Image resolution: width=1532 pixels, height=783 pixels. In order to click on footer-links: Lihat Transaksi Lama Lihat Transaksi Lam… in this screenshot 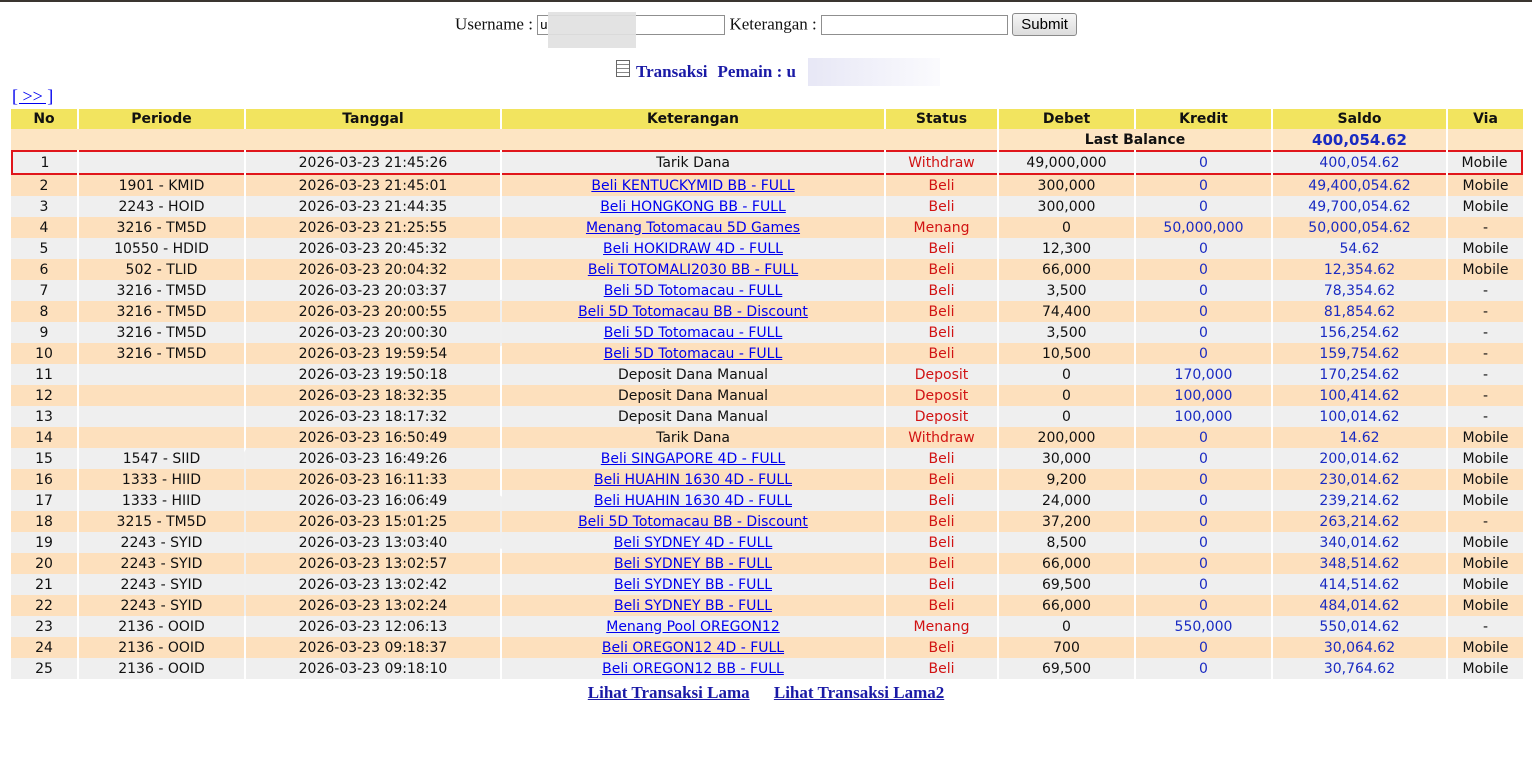, I will do `click(766, 693)`.